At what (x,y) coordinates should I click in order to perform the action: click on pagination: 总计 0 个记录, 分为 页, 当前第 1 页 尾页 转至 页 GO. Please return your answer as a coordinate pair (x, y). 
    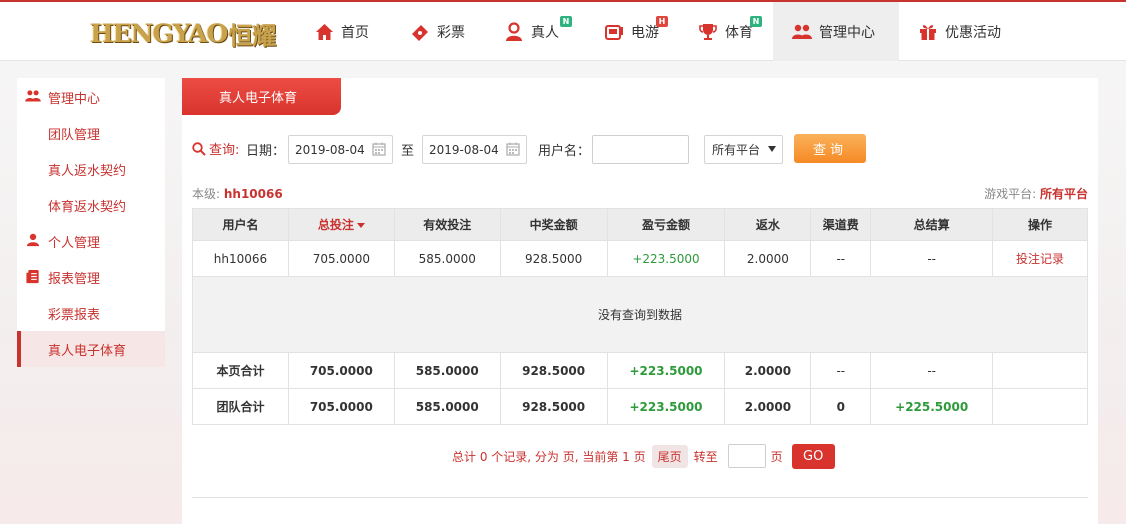
    Looking at the image, I should click on (643, 456).